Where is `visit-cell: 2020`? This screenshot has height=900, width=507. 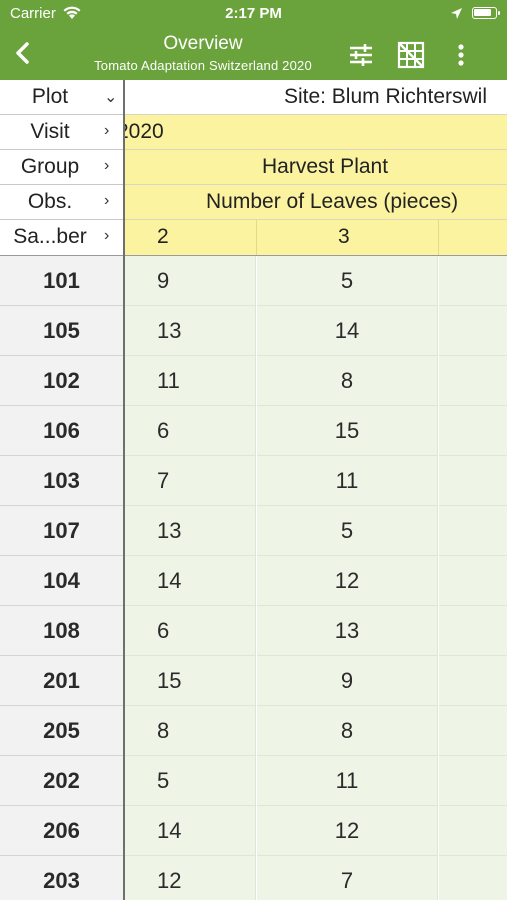
visit-cell: 2020 is located at coordinates (316, 132).